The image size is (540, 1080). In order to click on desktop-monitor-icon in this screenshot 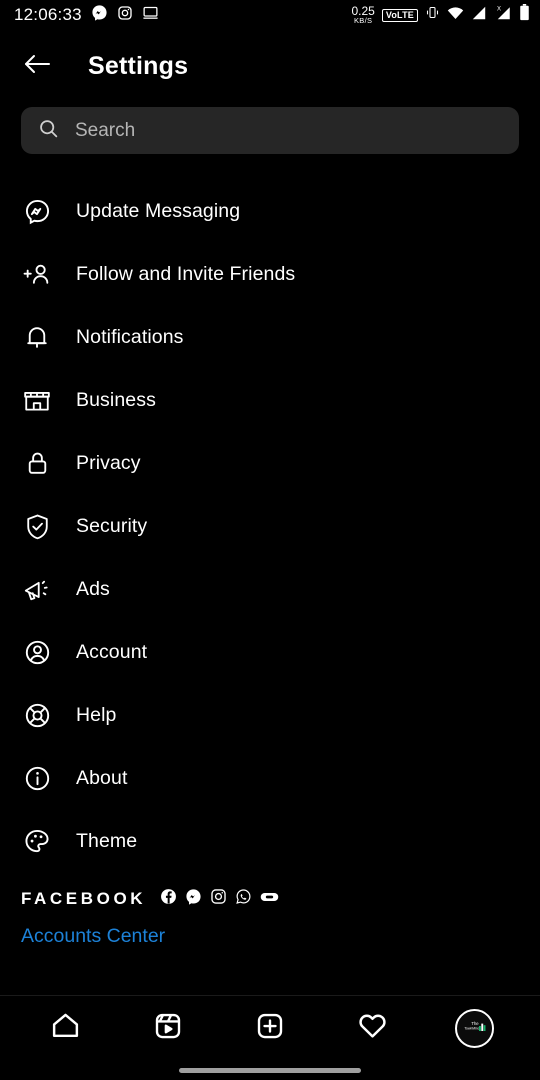, I will do `click(150, 15)`.